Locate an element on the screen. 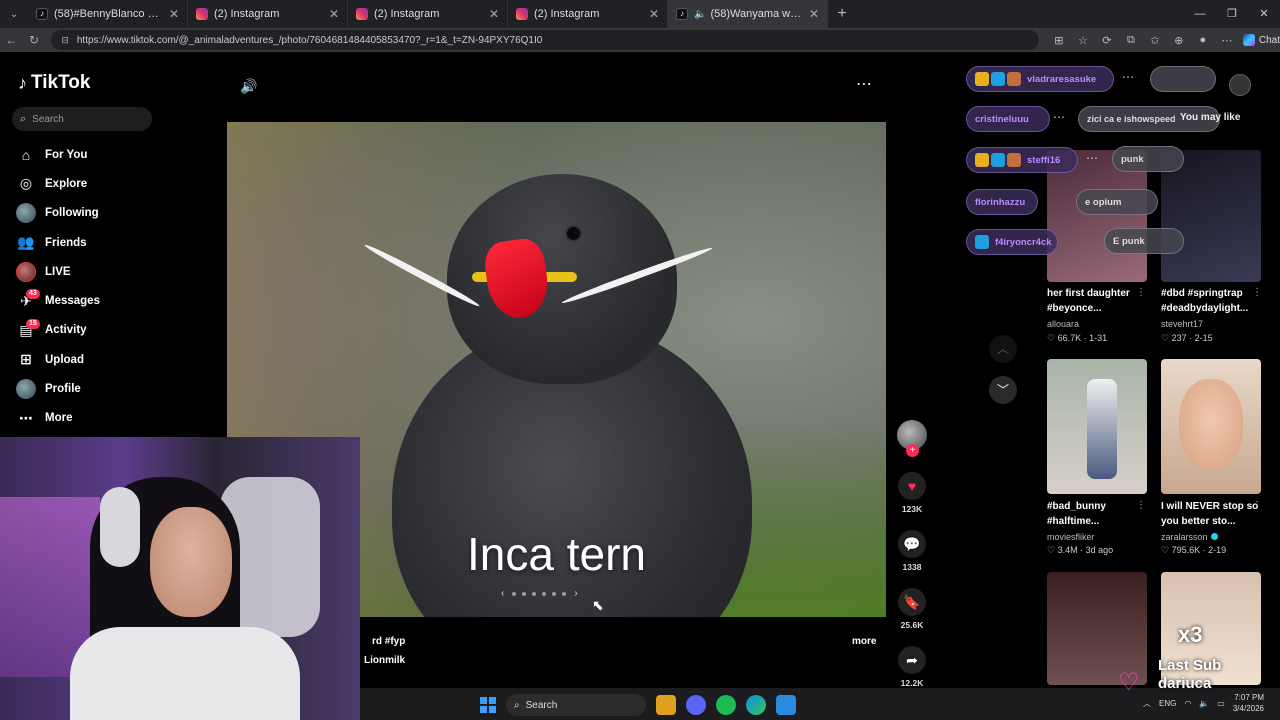 This screenshot has height=720, width=1280. taskbar-search: ⌕ Search is located at coordinates (576, 705).